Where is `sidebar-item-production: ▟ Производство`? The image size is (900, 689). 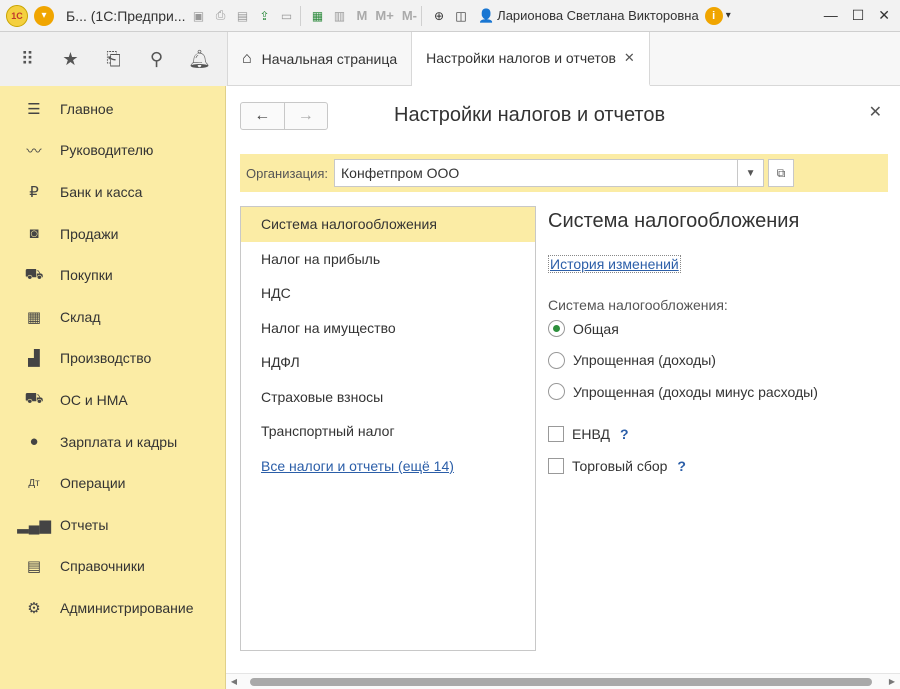
sidebar-item-production: ▟ Производство is located at coordinates (112, 359).